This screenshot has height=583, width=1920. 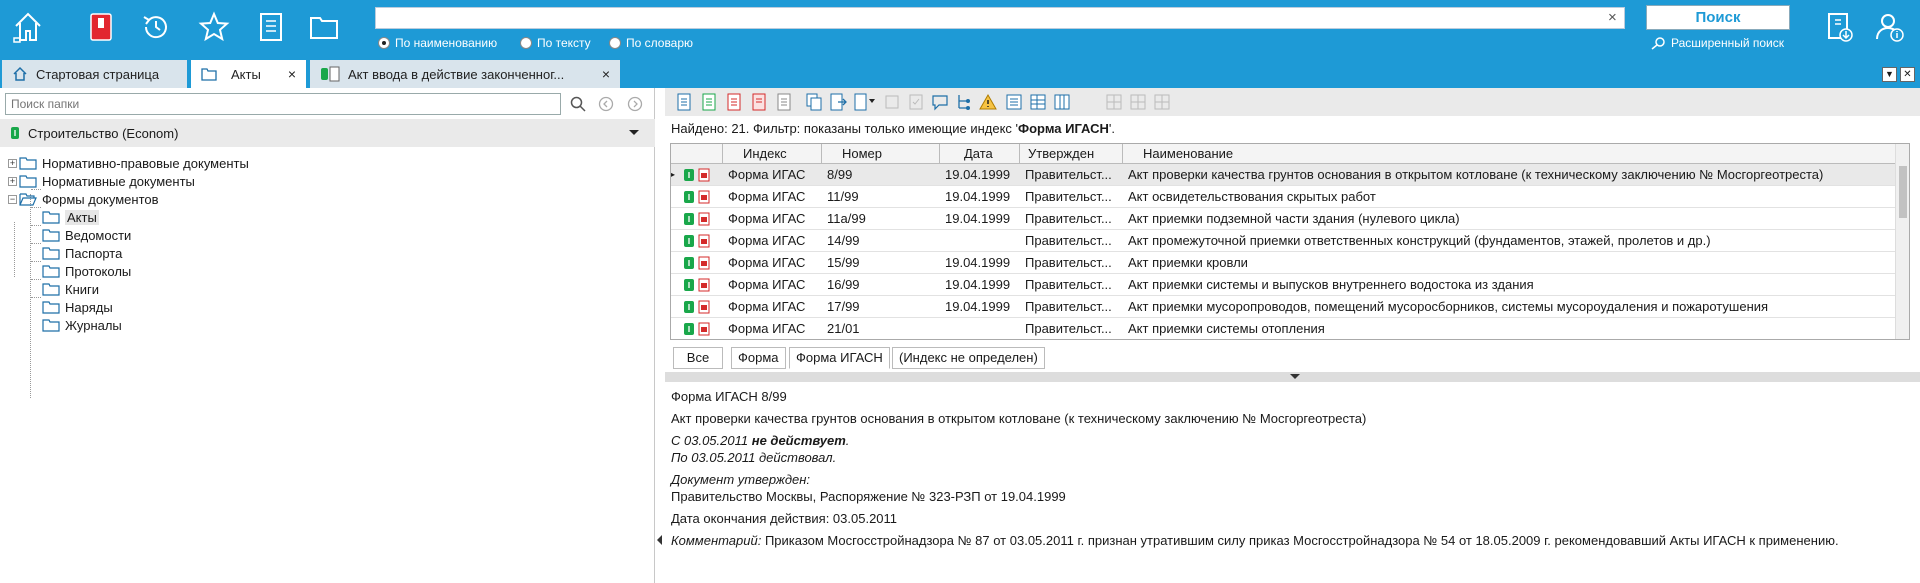 I want to click on tab-start-page: Стартовая страница, so click(x=94, y=74).